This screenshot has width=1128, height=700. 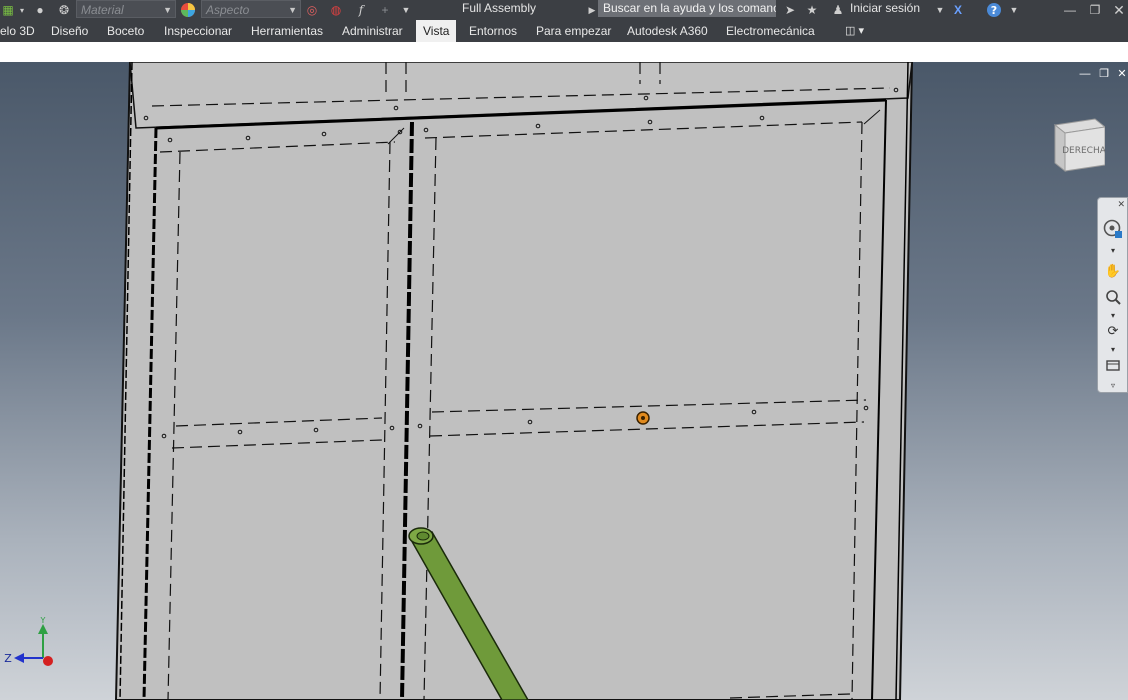 What do you see at coordinates (1078, 145) in the screenshot?
I see `viewcube: DERECHA` at bounding box center [1078, 145].